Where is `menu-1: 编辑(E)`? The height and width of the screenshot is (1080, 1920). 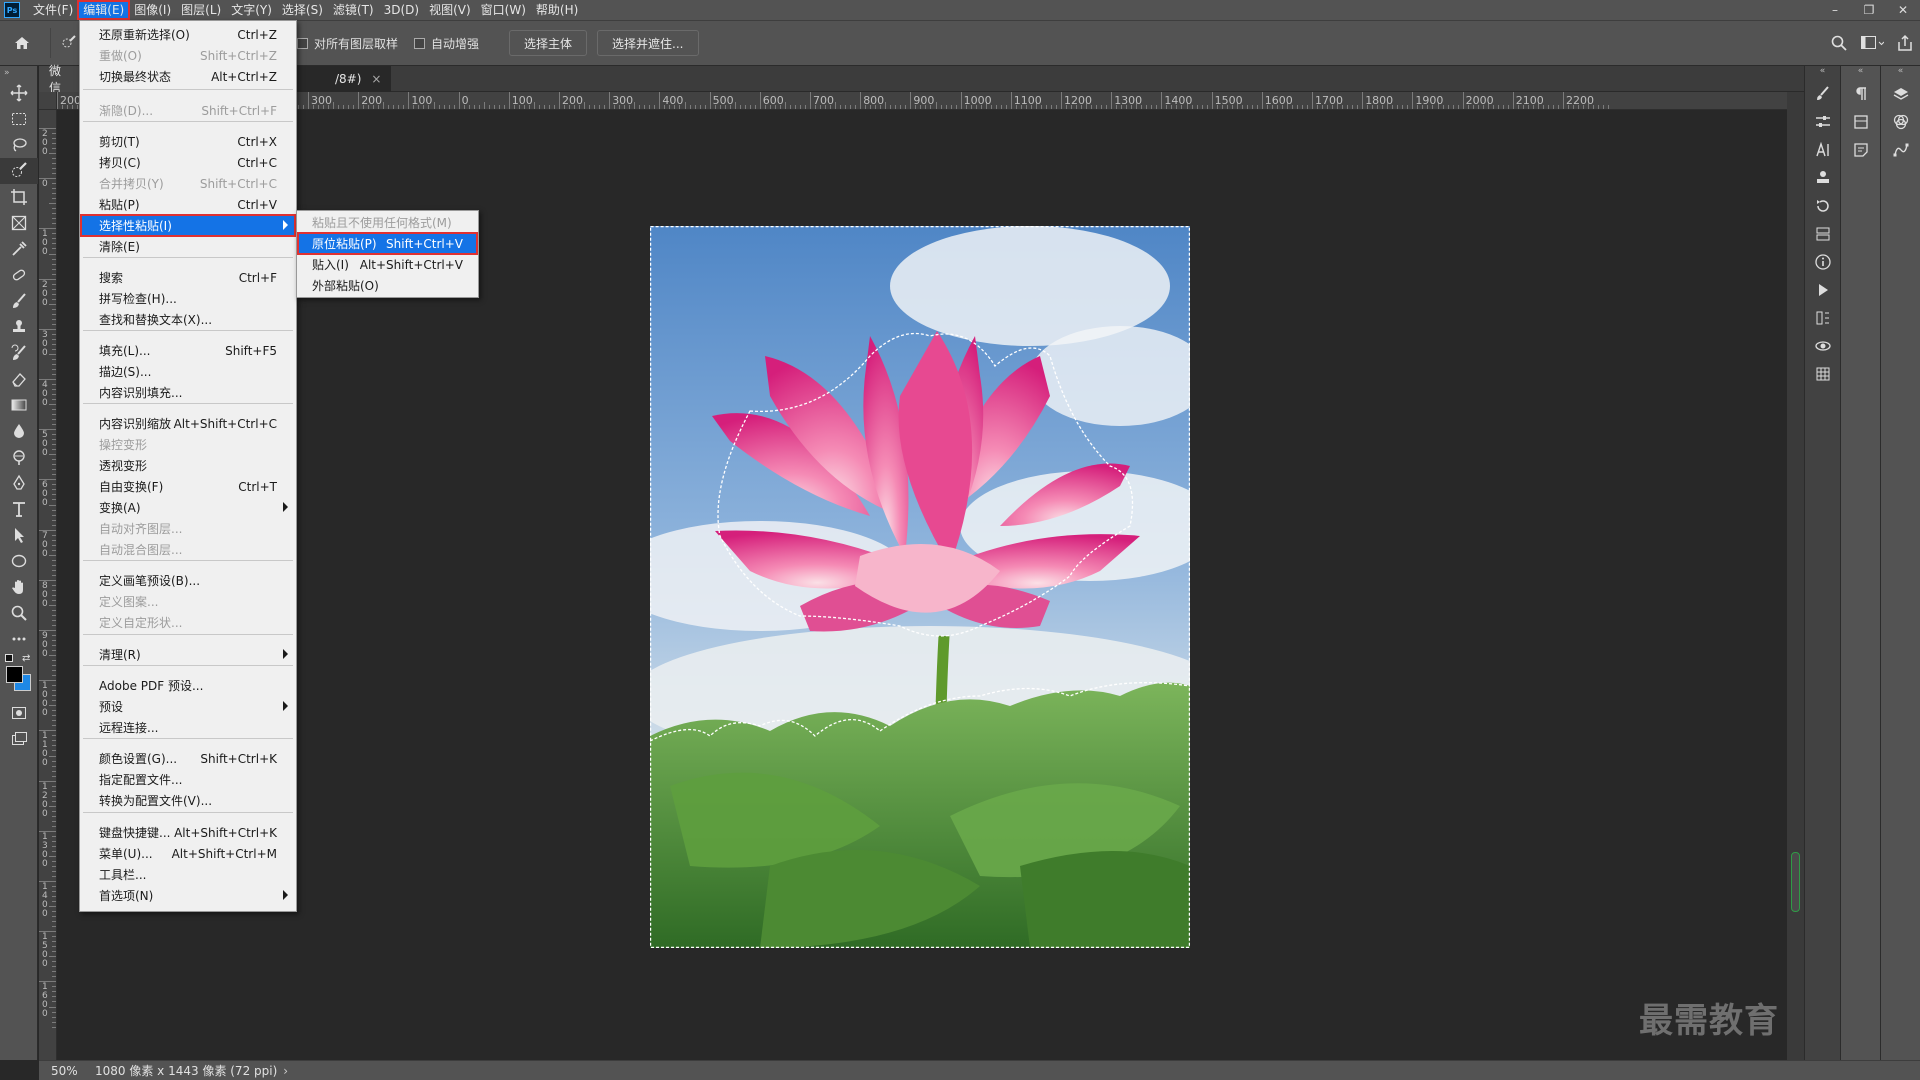
menu-1: 编辑(E) is located at coordinates (104, 10).